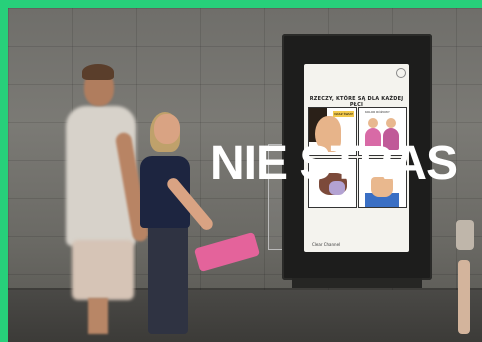 Image resolution: width=482 pixels, height=342 pixels. What do you see at coordinates (343, 114) in the screenshot?
I see `panel-1-label: NASZ ŚWIAT` at bounding box center [343, 114].